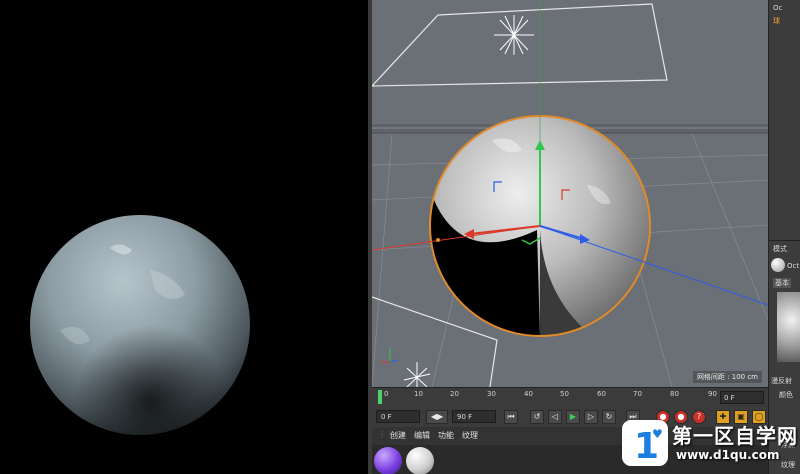  I want to click on next-frame-icon: ▷, so click(591, 417).